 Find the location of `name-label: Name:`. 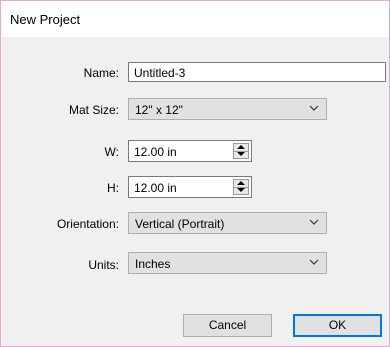

name-label: Name: is located at coordinates (101, 73).